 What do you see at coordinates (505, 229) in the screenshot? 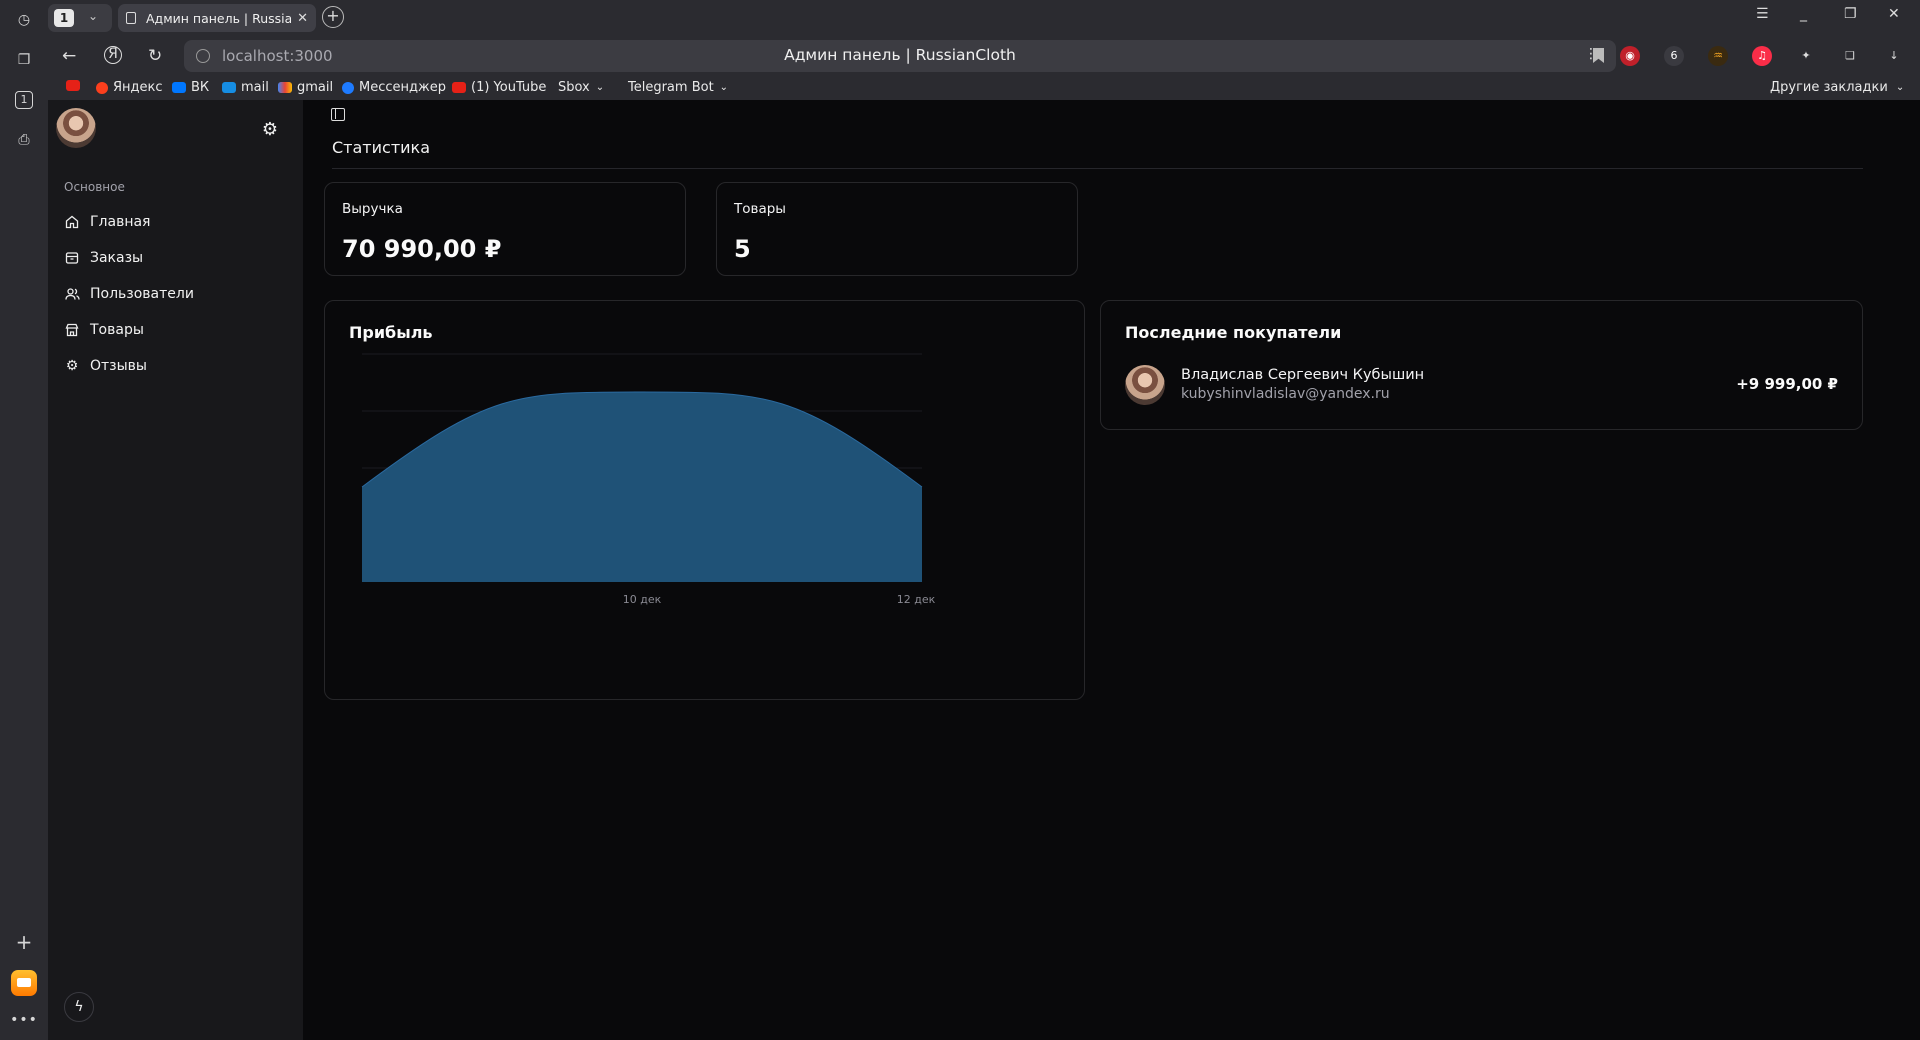
I see `revenue-card: Выручка 70 990,00 ₽` at bounding box center [505, 229].